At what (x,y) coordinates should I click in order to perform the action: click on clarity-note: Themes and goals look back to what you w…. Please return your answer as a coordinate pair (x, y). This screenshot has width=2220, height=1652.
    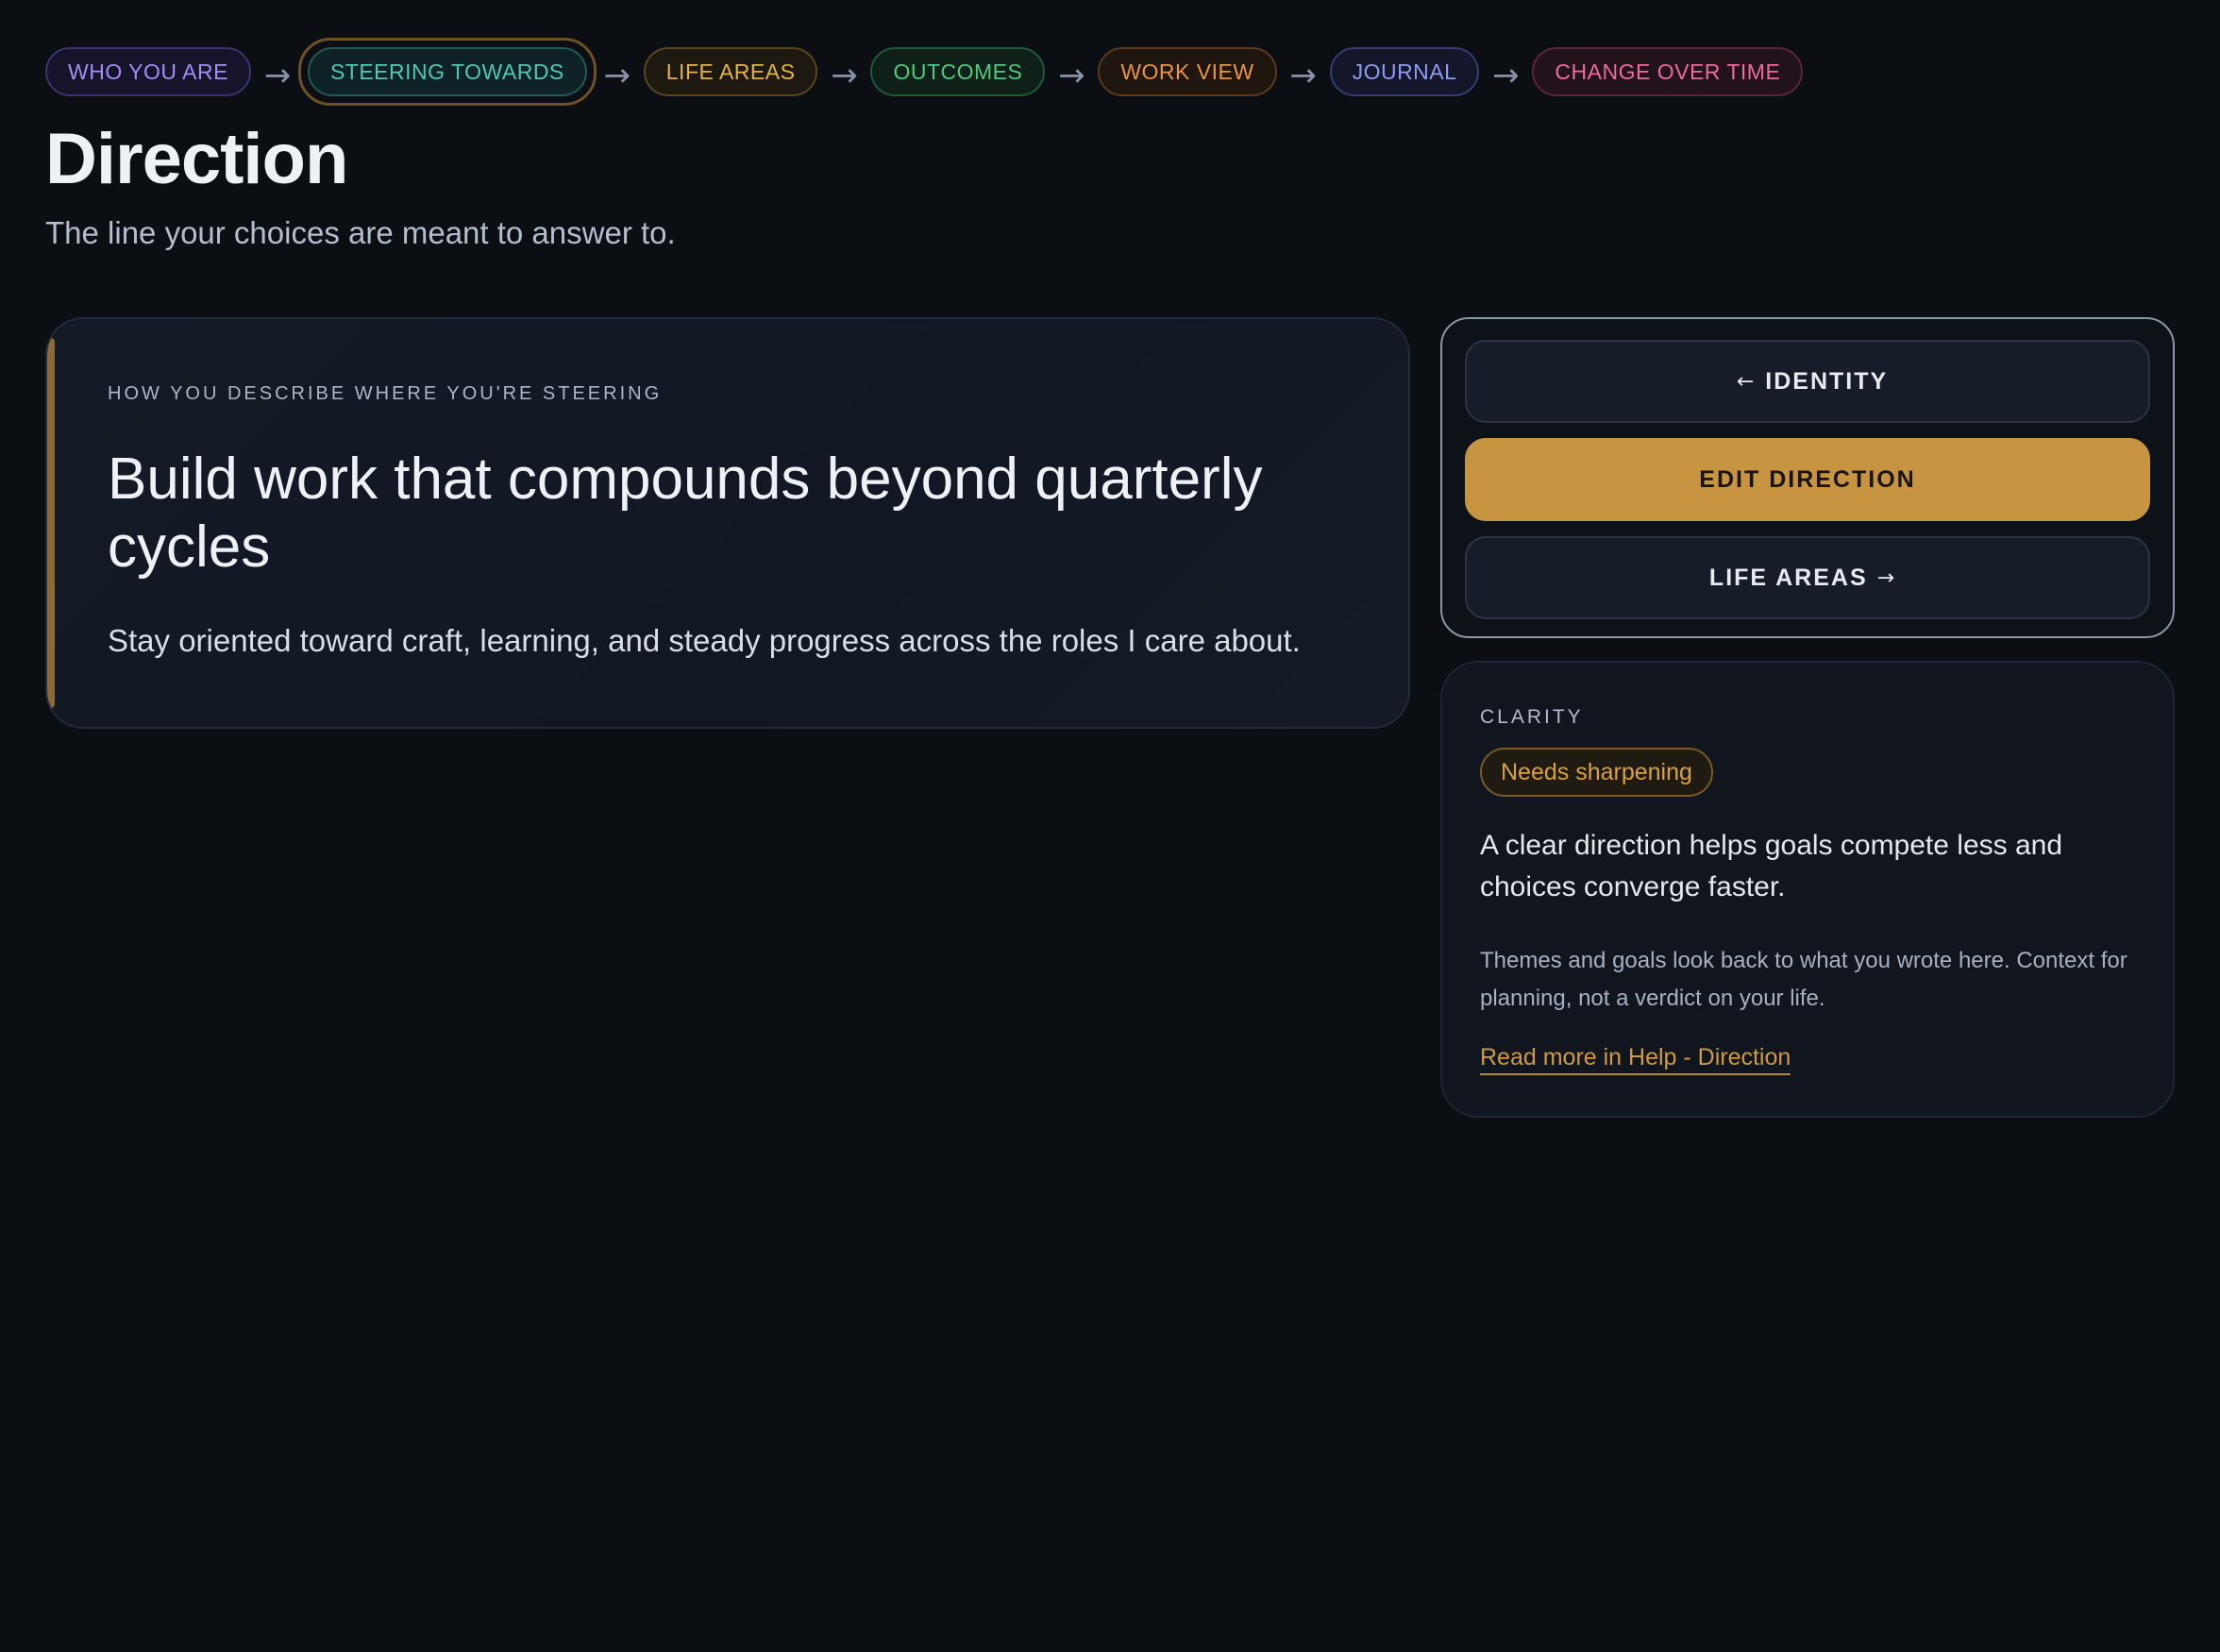
    Looking at the image, I should click on (1804, 979).